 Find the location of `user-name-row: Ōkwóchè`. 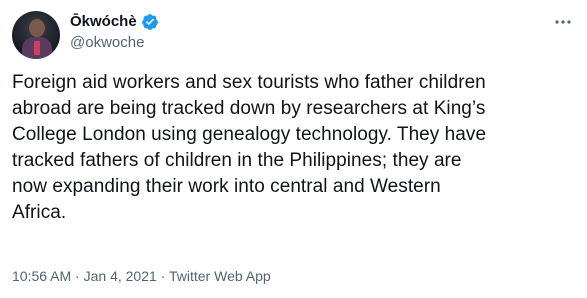

user-name-row: Ōkwóchè is located at coordinates (114, 22).